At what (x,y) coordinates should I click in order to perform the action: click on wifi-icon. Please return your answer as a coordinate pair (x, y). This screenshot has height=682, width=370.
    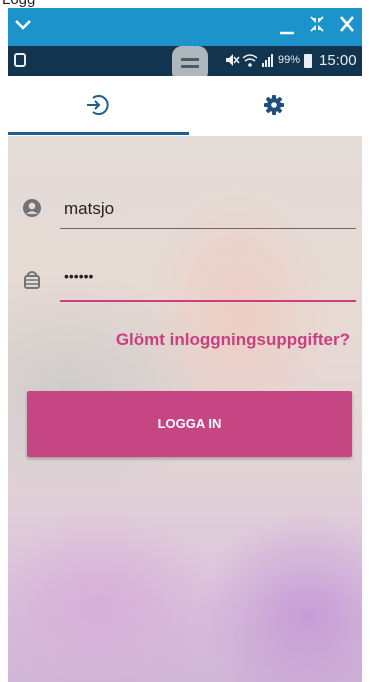
    Looking at the image, I should click on (250, 60).